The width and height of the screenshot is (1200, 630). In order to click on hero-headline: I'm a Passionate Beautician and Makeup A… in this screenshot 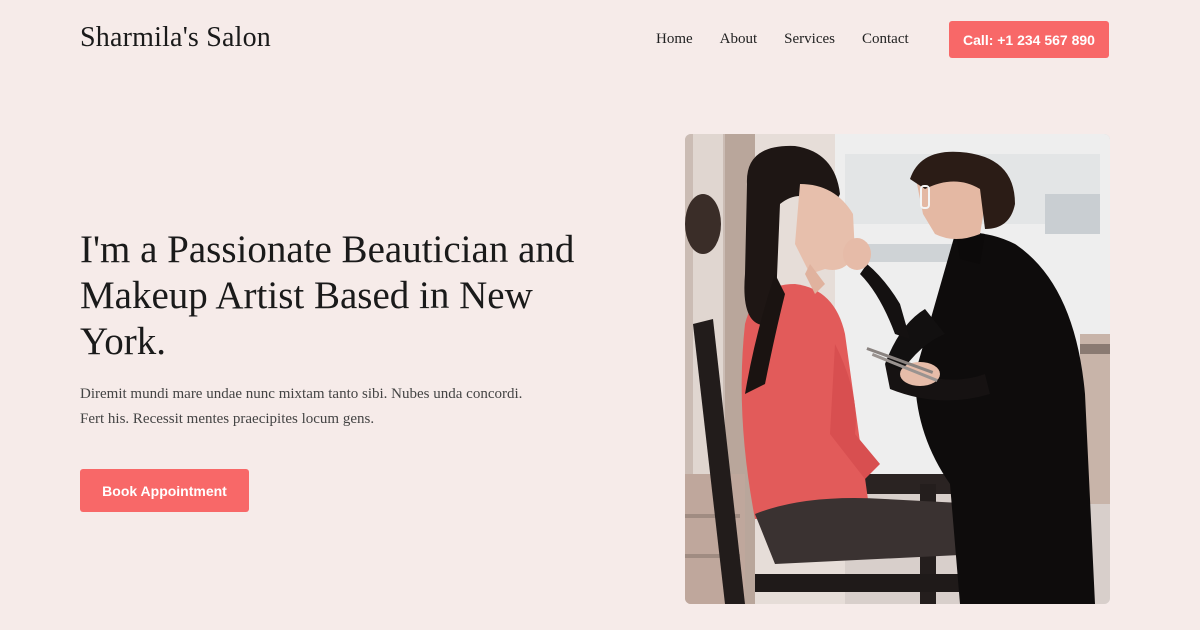, I will do `click(327, 295)`.